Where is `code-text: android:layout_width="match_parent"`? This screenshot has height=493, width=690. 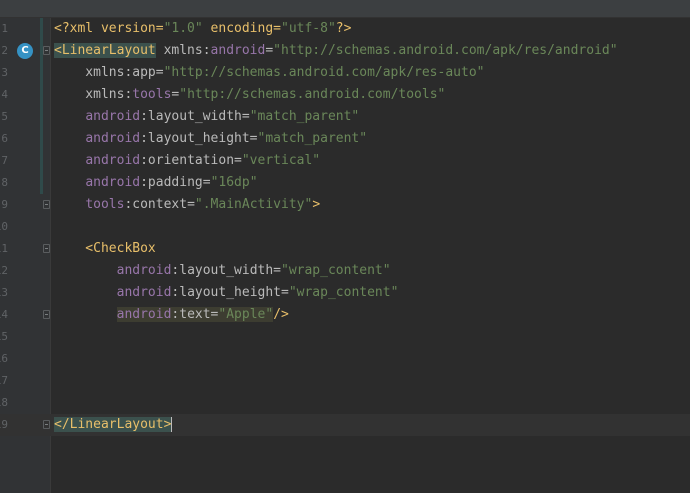
code-text: android:layout_width="match_parent" is located at coordinates (206, 117).